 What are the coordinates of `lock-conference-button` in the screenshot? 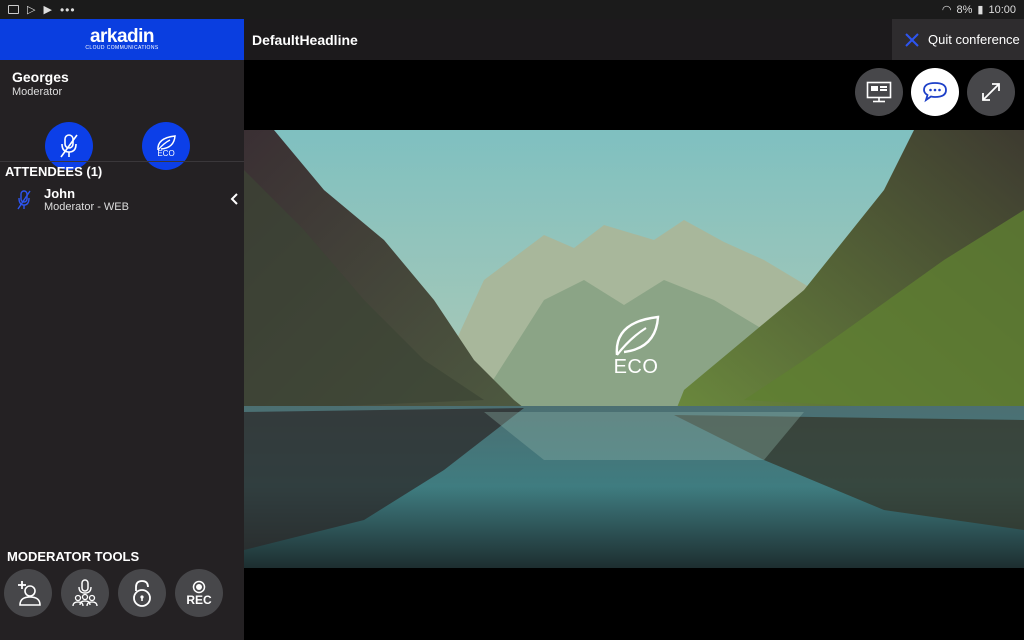 It's located at (142, 593).